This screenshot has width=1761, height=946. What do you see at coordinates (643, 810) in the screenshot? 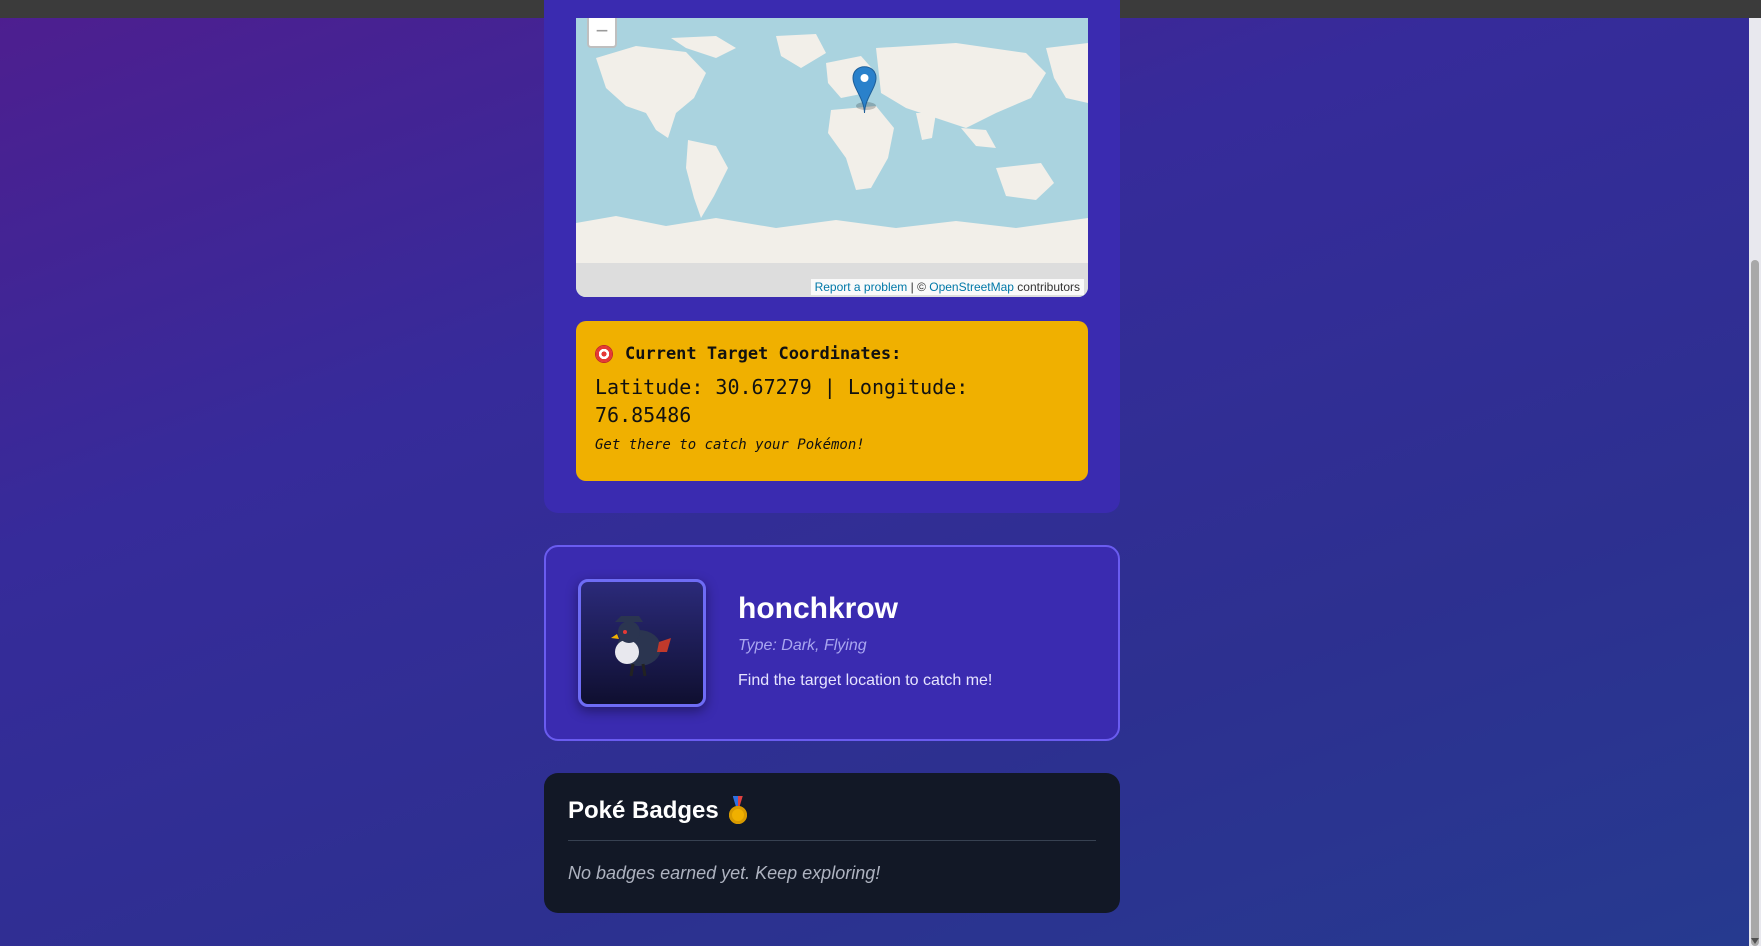
I see `badges-title: Poké Badges` at bounding box center [643, 810].